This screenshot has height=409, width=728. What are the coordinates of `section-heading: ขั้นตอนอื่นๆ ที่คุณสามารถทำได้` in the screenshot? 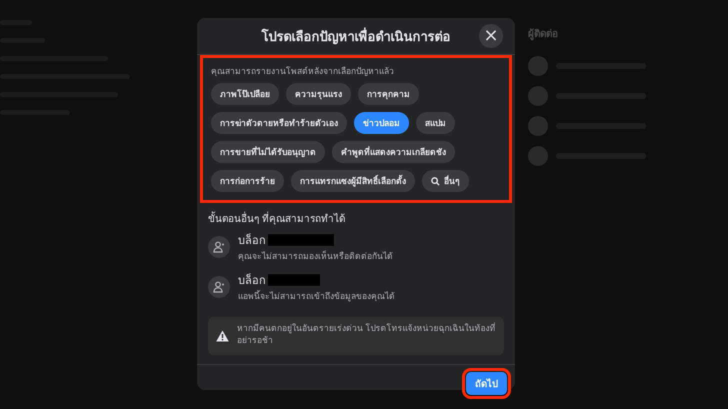 It's located at (356, 218).